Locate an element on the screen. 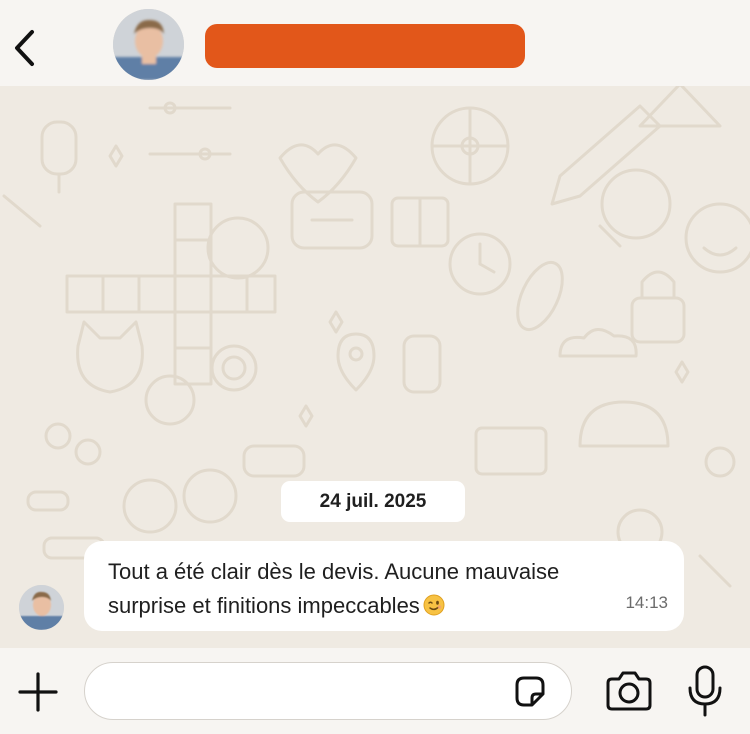 Image resolution: width=750 pixels, height=734 pixels. sticker-icon is located at coordinates (530, 691).